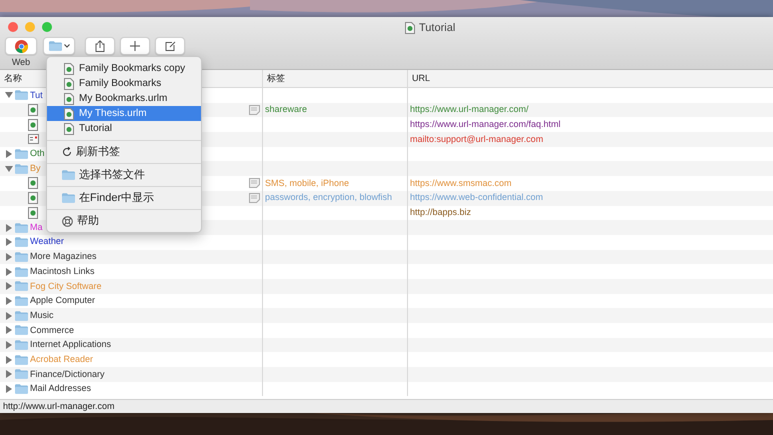  What do you see at coordinates (66, 286) in the screenshot?
I see `folder-name: Fog City Software` at bounding box center [66, 286].